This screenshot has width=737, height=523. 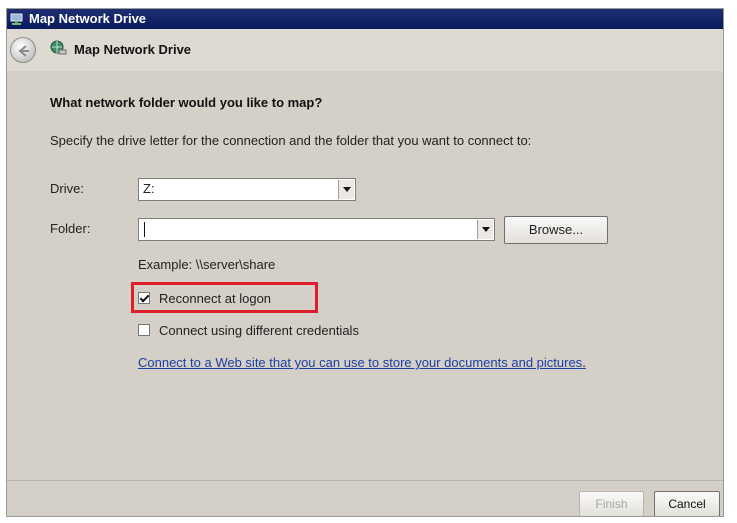 What do you see at coordinates (365, 19) in the screenshot?
I see `title-bar: Map Network Drive` at bounding box center [365, 19].